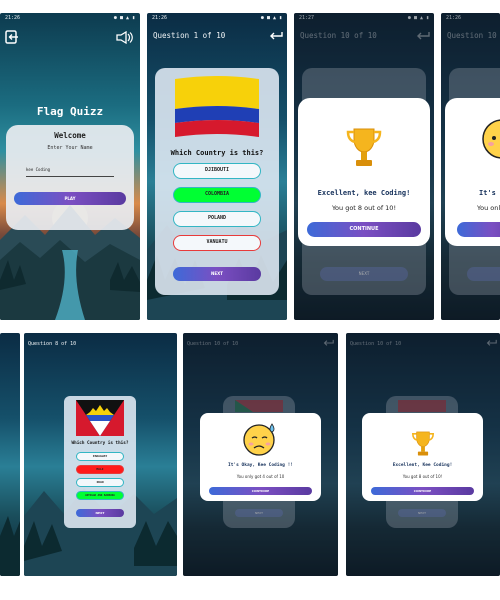 The image size is (500, 600). Describe the element at coordinates (70, 111) in the screenshot. I see `app-title: Flag Quizz` at that location.